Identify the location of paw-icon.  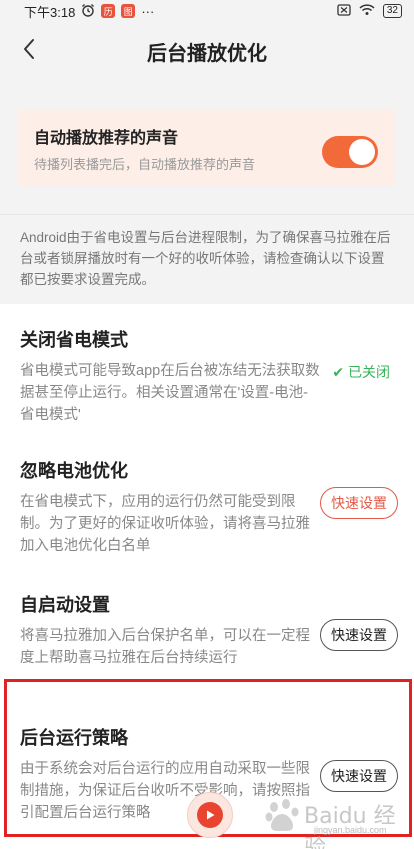
(282, 815).